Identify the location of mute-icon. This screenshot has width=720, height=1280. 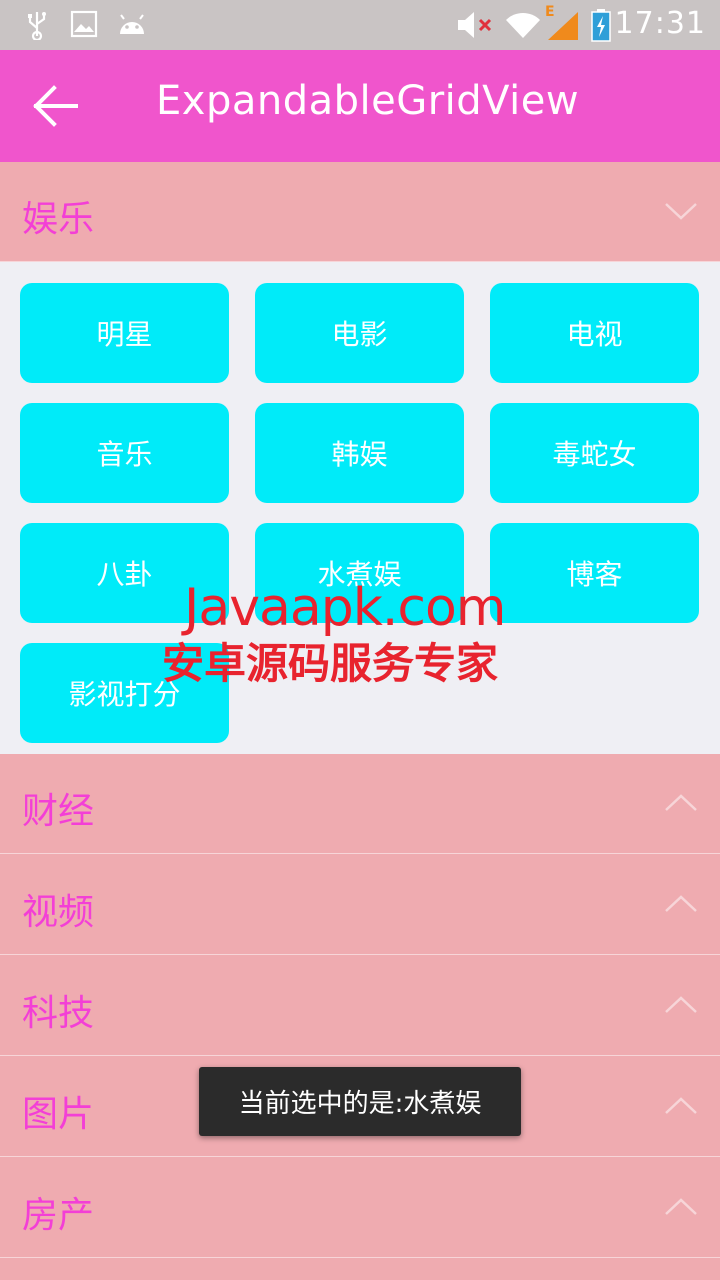
(475, 25).